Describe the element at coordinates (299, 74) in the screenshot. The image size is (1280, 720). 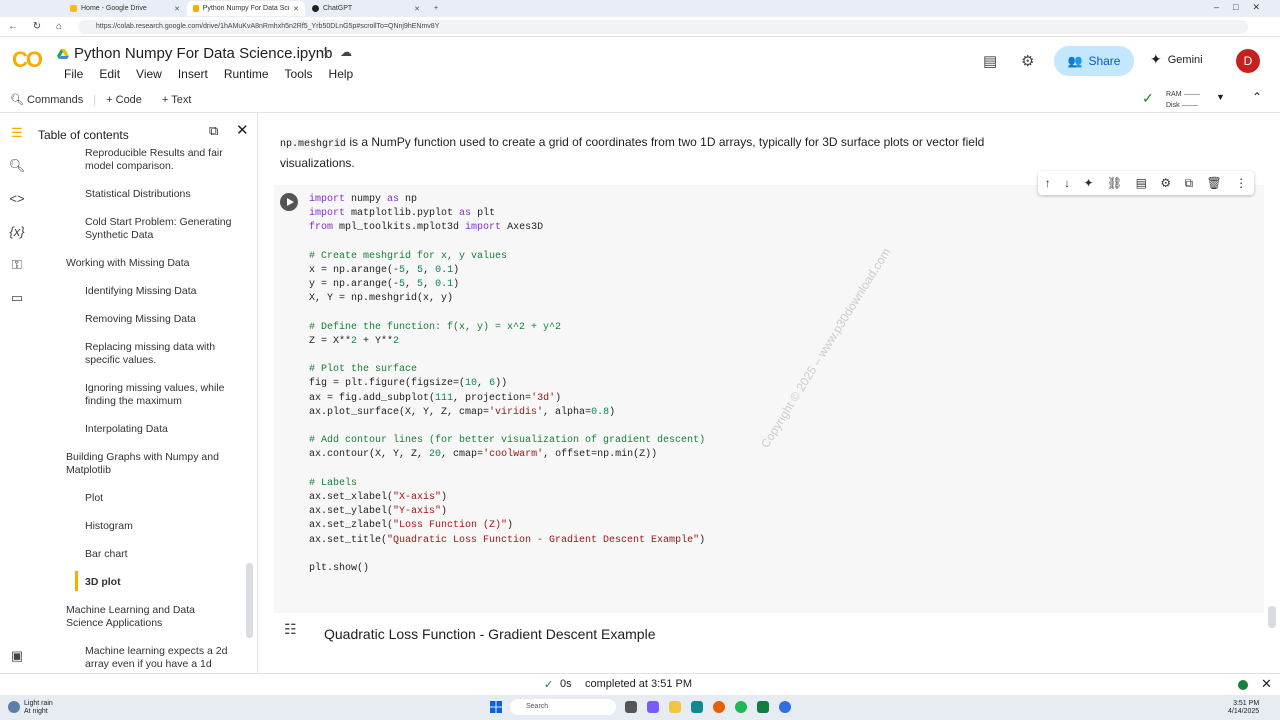
I see `menu-tools: Tools` at that location.